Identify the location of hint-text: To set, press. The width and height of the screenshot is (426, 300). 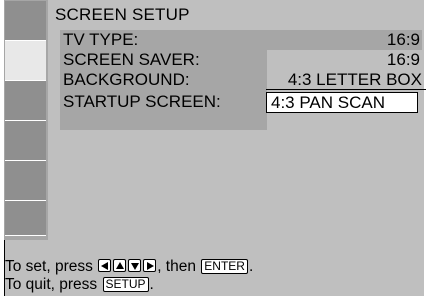
(49, 266).